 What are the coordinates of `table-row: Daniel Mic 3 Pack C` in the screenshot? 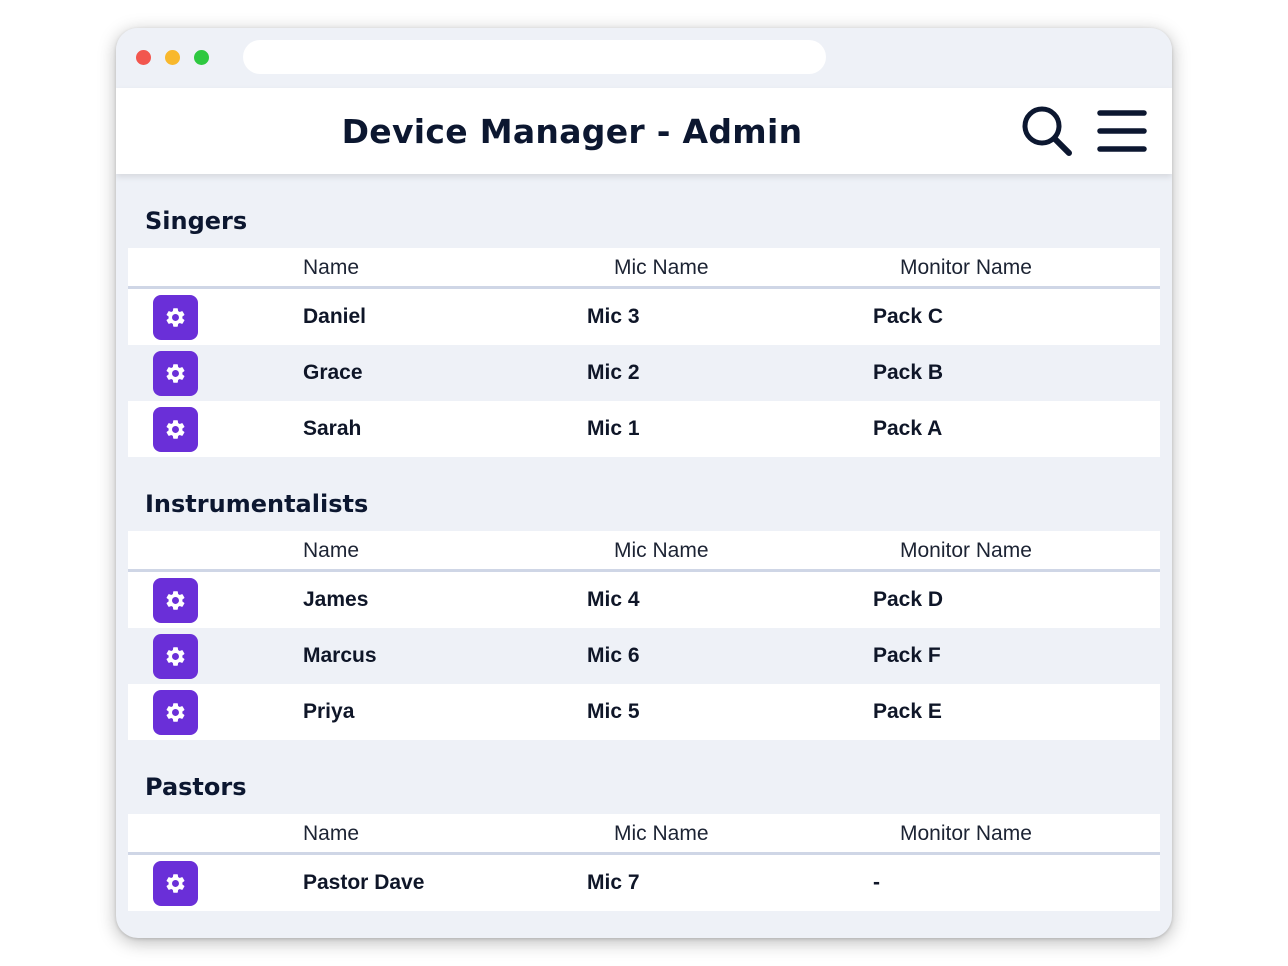 It's located at (644, 317).